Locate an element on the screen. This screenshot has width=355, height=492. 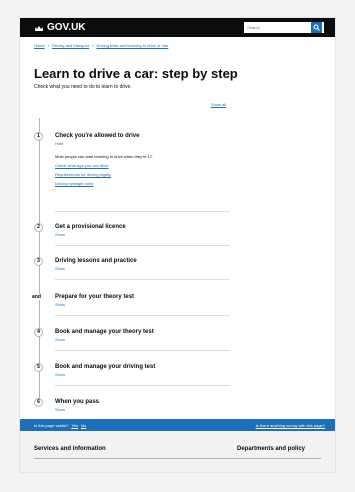
step-title: Get a provisional licence is located at coordinates (90, 227).